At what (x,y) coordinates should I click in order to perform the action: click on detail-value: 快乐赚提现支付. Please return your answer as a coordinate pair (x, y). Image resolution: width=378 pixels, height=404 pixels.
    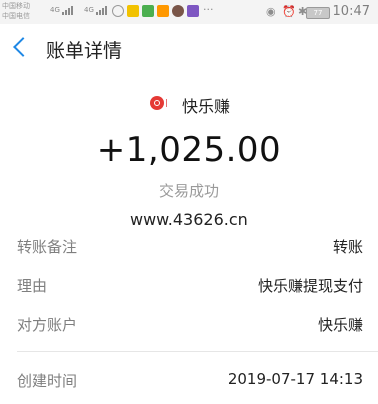
    Looking at the image, I should click on (310, 286).